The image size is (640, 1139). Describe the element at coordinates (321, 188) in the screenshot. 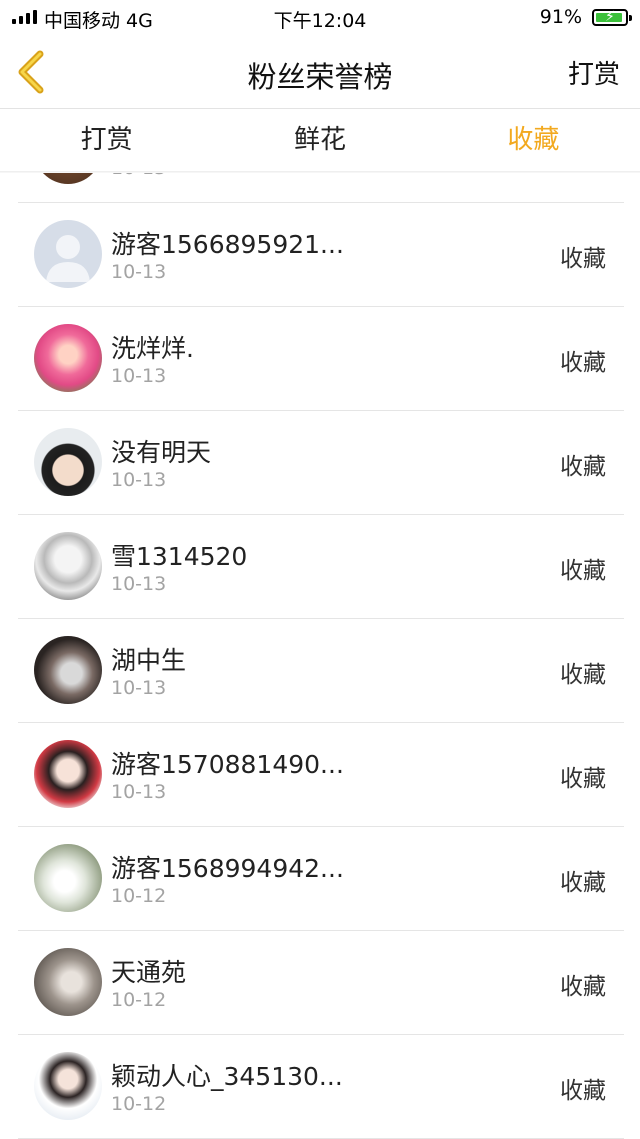

I see `list-item: 10-13` at that location.